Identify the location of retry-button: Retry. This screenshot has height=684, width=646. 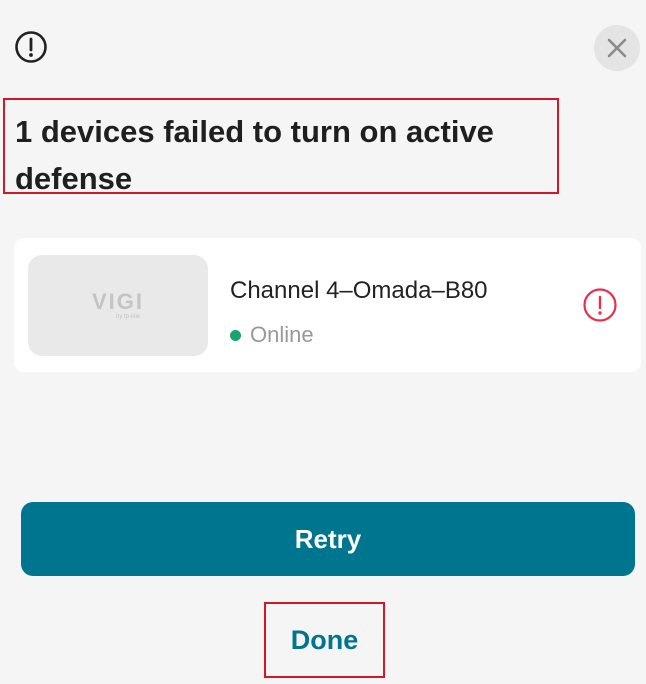
(328, 539).